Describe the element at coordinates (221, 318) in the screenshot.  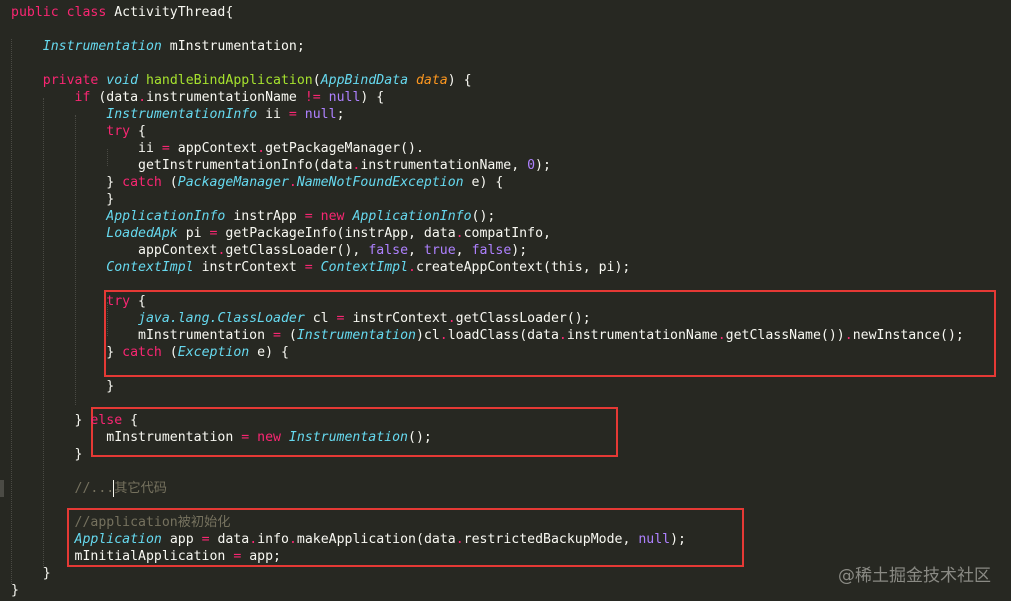
I see `code-token: java.lang.ClassLoader` at that location.